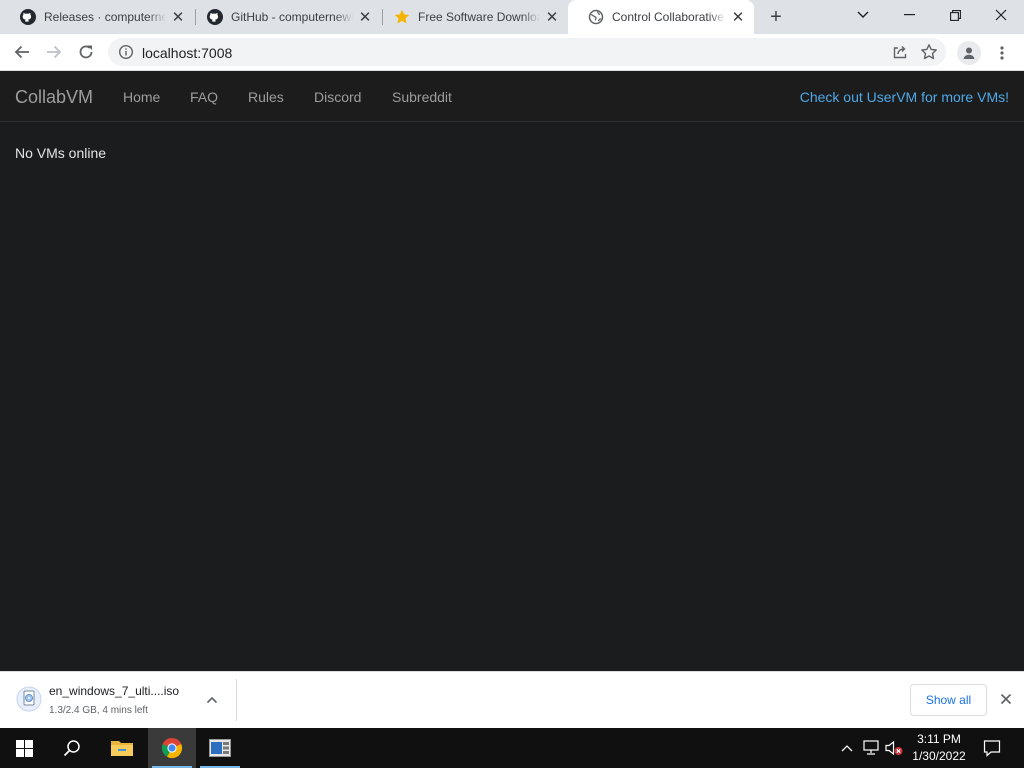 The image size is (1024, 768). I want to click on new-tab-button: +, so click(776, 17).